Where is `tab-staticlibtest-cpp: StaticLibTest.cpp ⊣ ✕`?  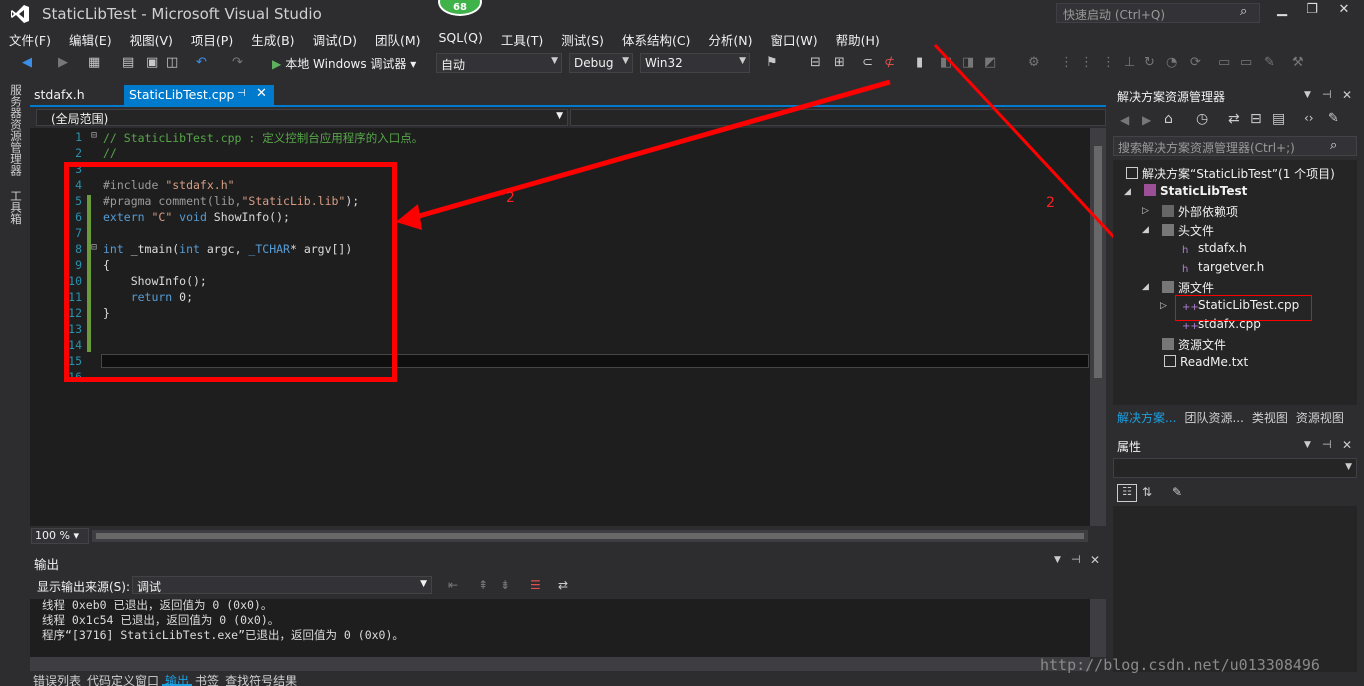
tab-staticlibtest-cpp: StaticLibTest.cpp ⊣ ✕ is located at coordinates (199, 95).